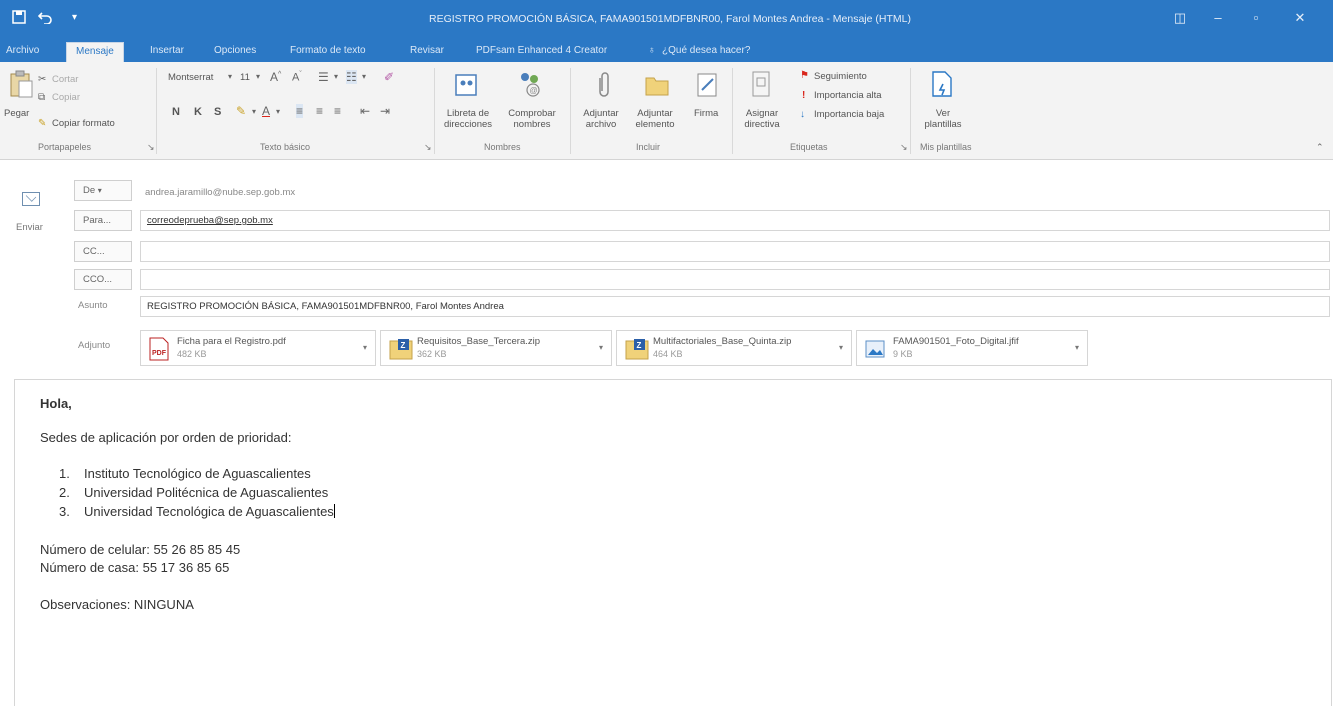 The height and width of the screenshot is (706, 1333). Describe the element at coordinates (655, 119) in the screenshot. I see `attach-item-button: Adjuntar elemento` at that location.